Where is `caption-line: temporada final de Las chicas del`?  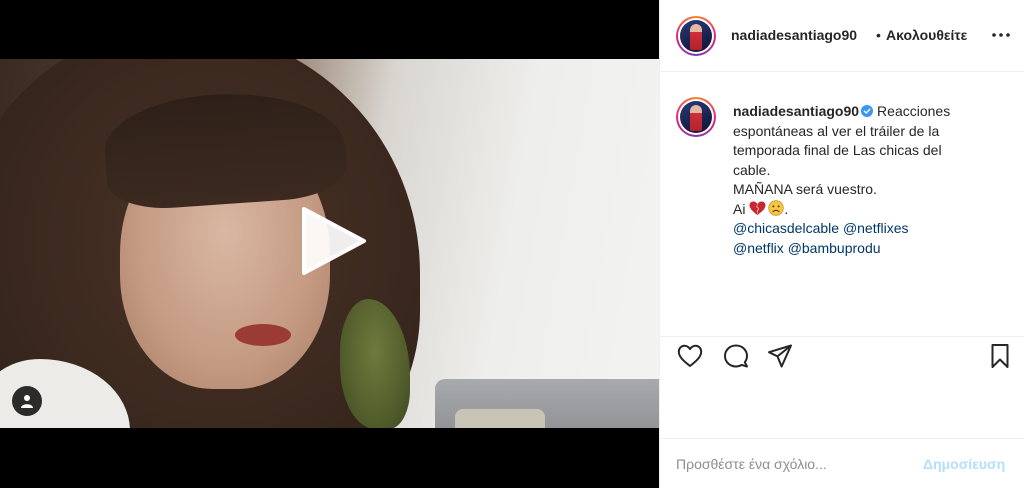 caption-line: temporada final de Las chicas del is located at coordinates (837, 150).